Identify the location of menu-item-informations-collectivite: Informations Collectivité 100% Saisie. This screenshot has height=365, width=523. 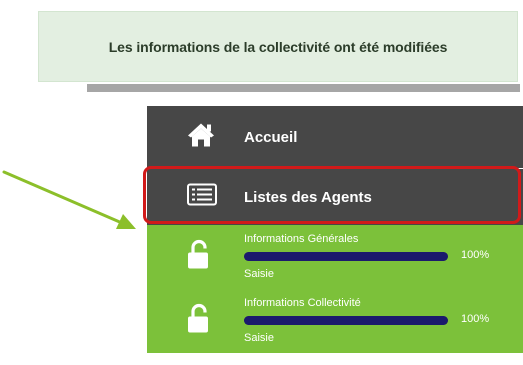
(335, 321).